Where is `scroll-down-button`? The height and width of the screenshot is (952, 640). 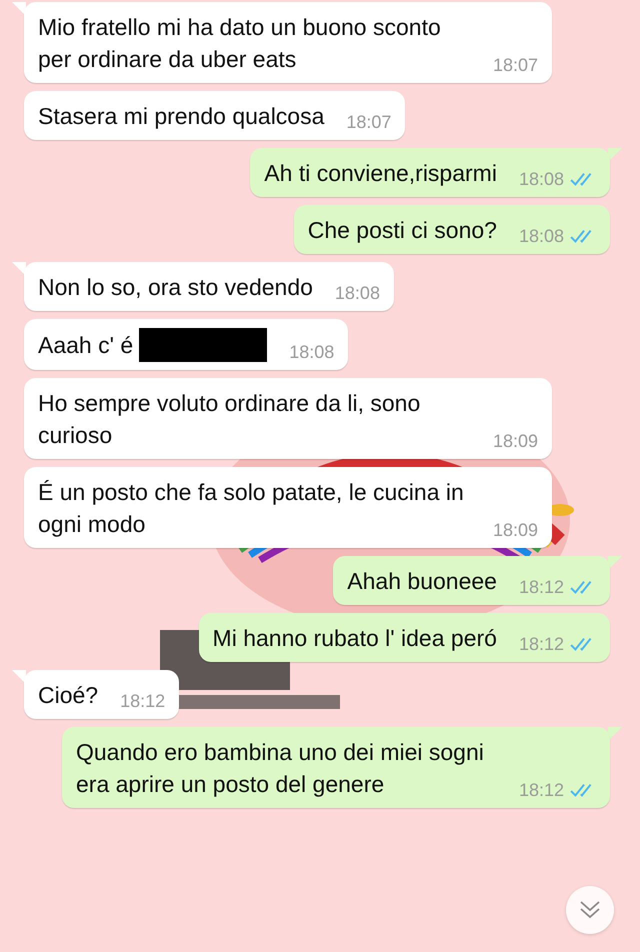 scroll-down-button is located at coordinates (590, 910).